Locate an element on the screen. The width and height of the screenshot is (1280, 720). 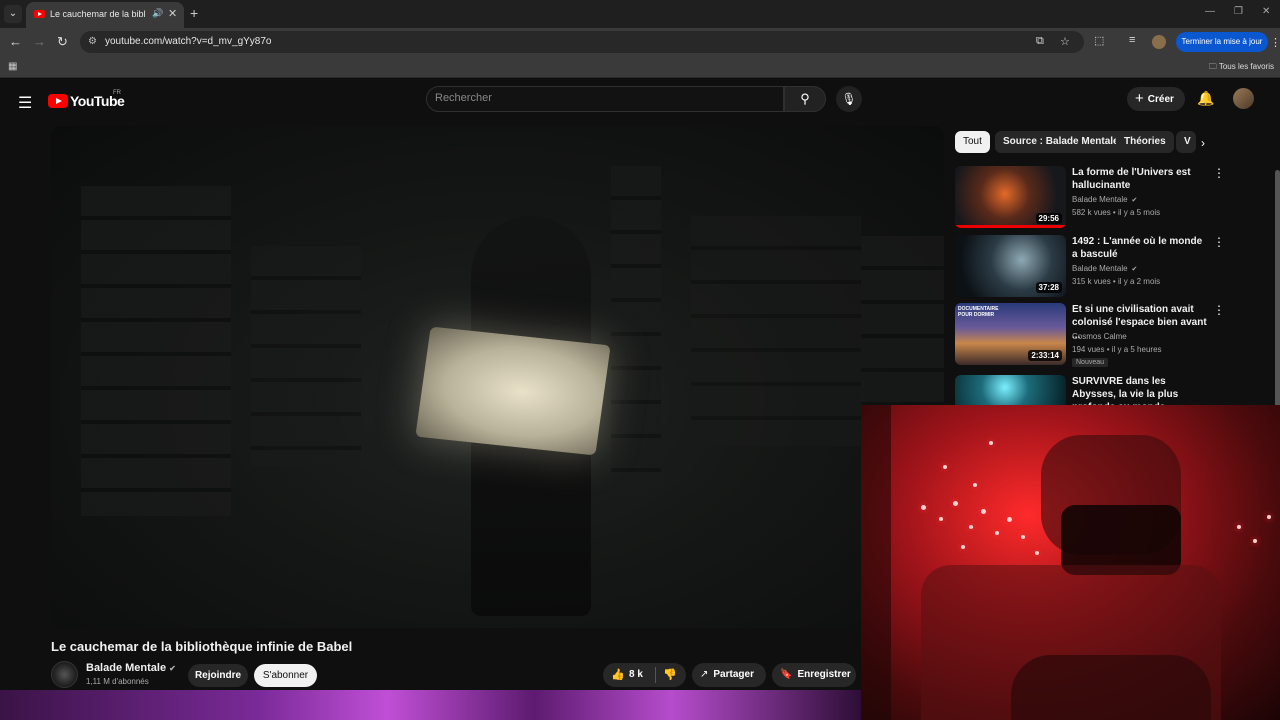
microphone-icon: 🎙 is located at coordinates (849, 99).